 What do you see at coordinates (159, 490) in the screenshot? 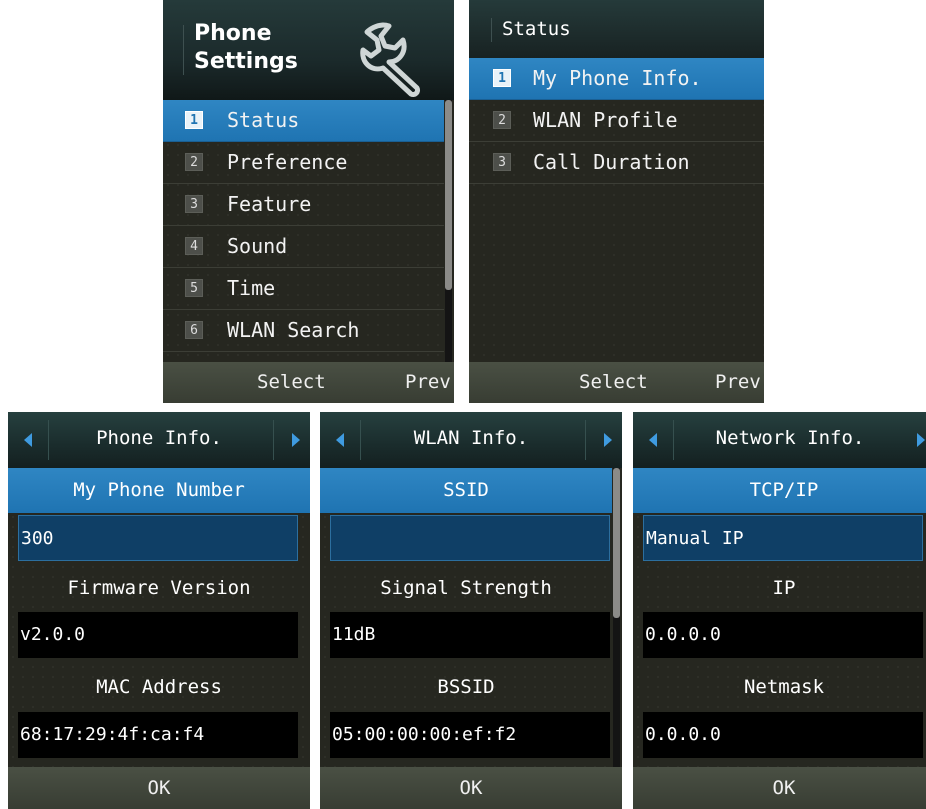
I see `field-label-phone-number: My Phone Number` at bounding box center [159, 490].